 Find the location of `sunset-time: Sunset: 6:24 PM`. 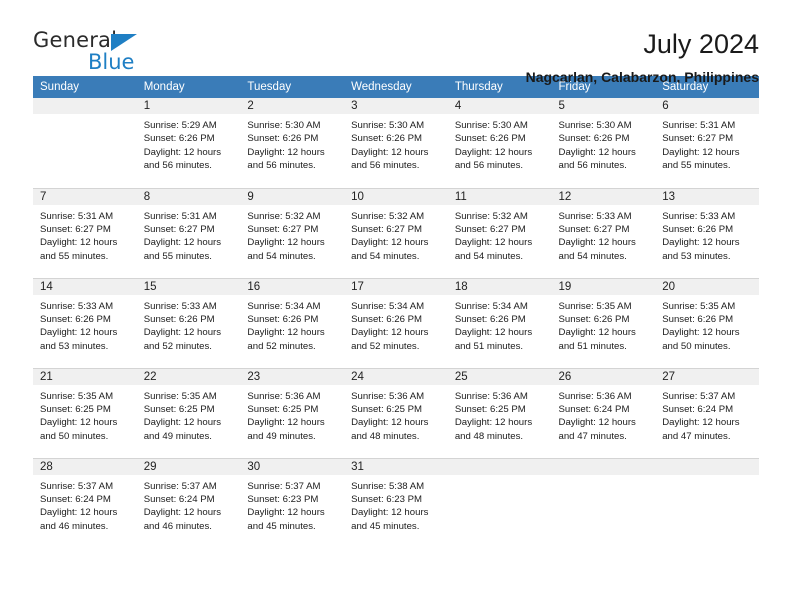

sunset-time: Sunset: 6:24 PM is located at coordinates (75, 499).